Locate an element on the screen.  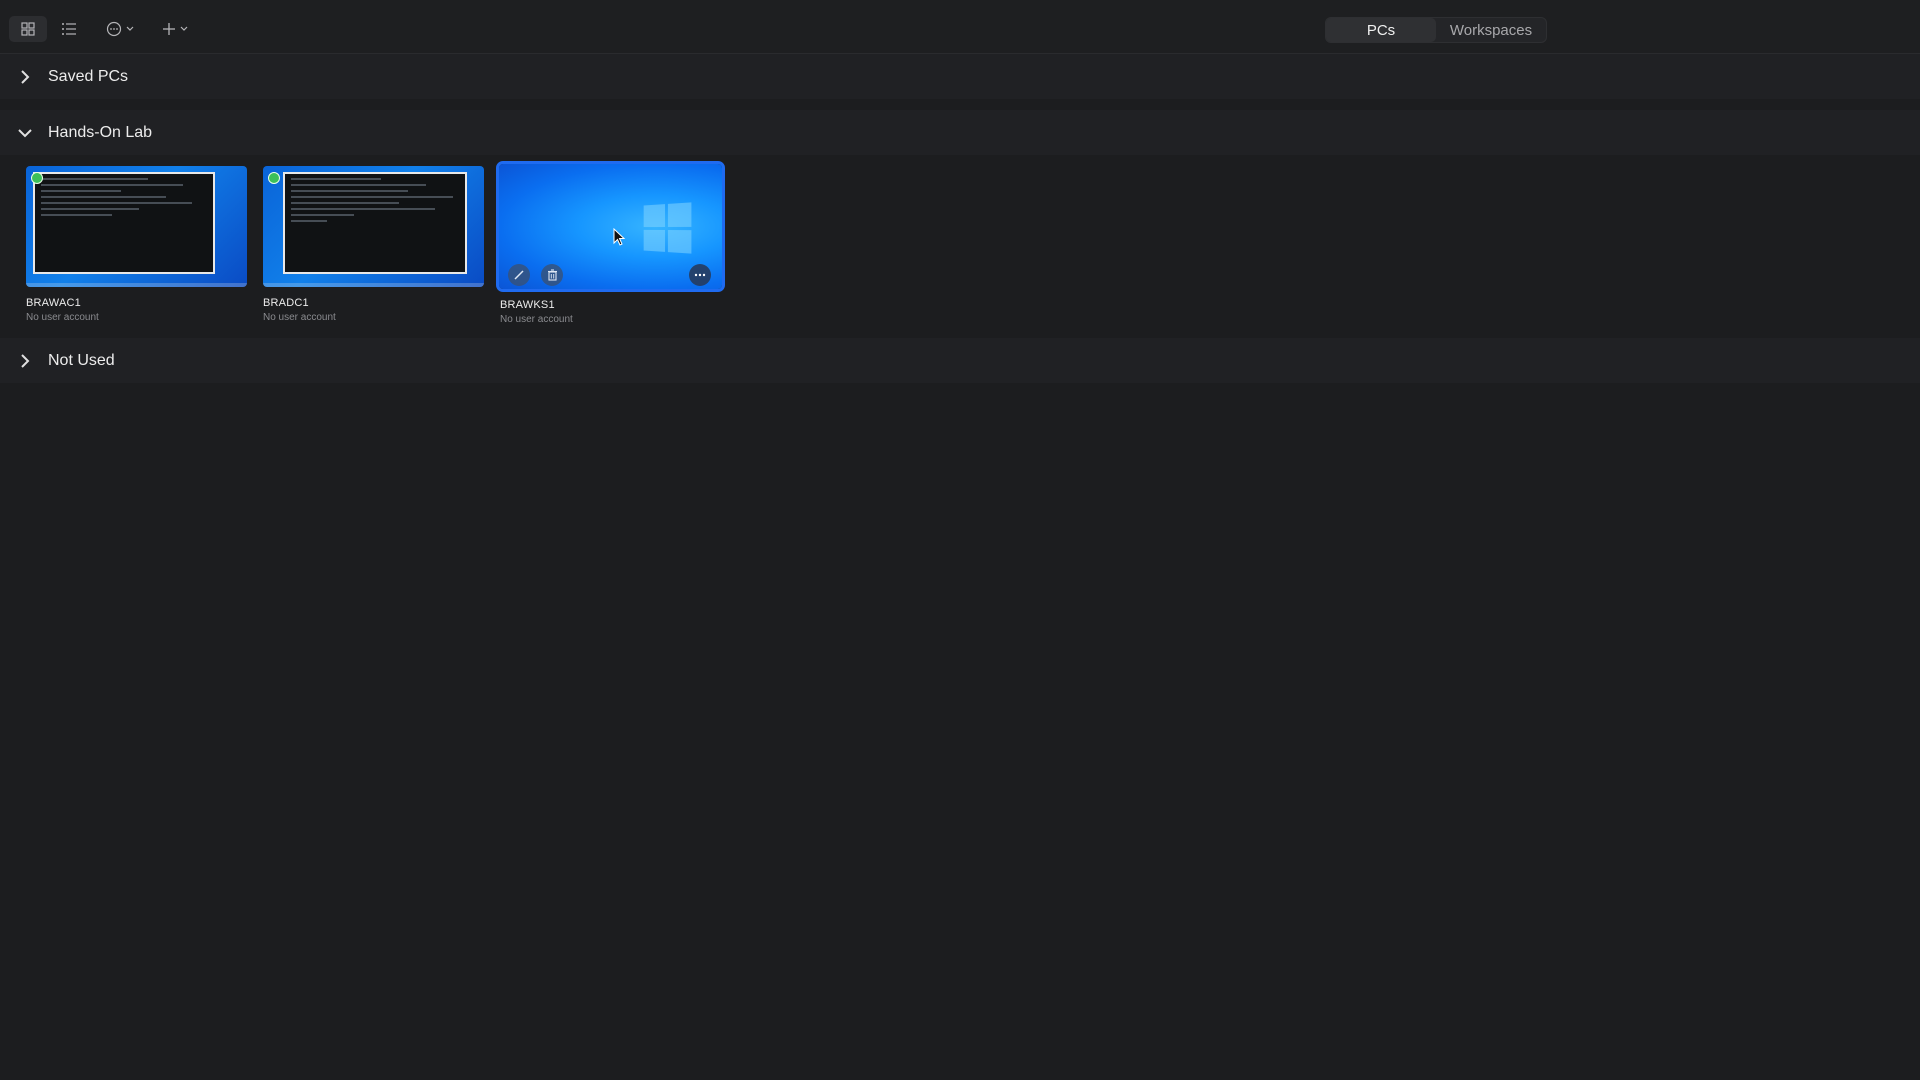
windows-logo-icon is located at coordinates (667, 228).